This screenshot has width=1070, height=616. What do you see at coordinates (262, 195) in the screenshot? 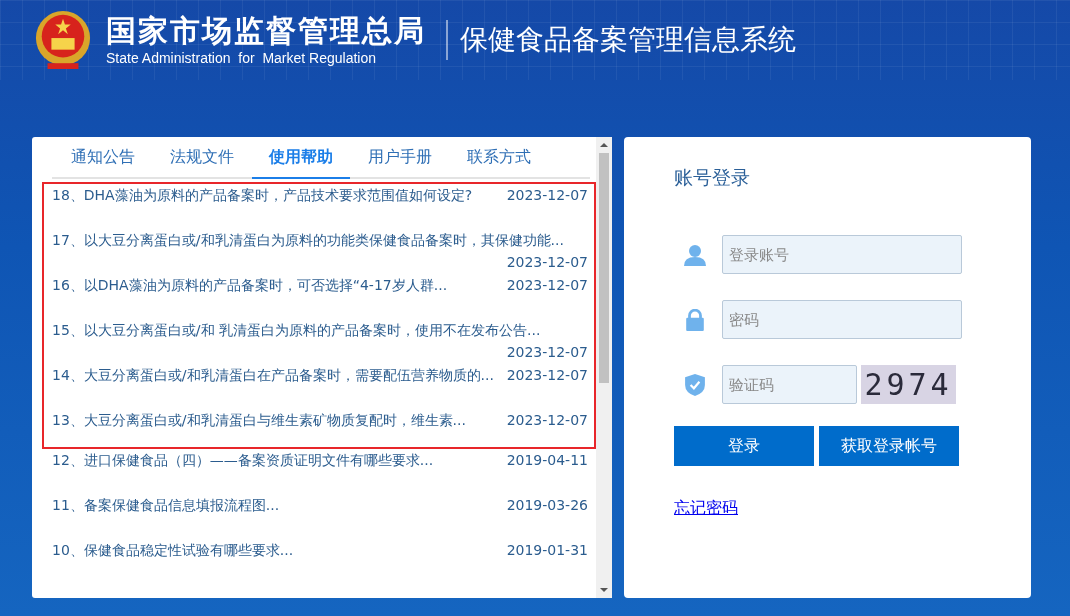
I see `article-link: 18、DHA藻油为原料的产品备案时，产品技术要求范围值如何设定?` at bounding box center [262, 195].